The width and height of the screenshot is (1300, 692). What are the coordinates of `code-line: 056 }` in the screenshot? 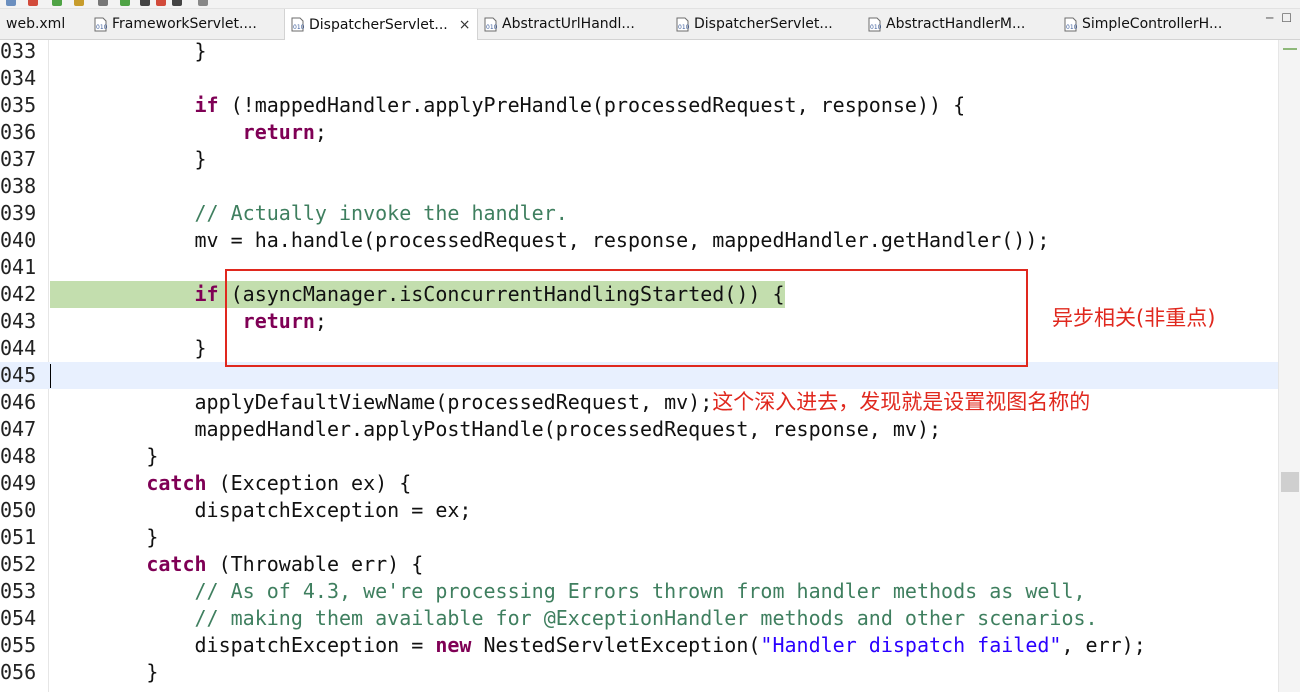 It's located at (639, 672).